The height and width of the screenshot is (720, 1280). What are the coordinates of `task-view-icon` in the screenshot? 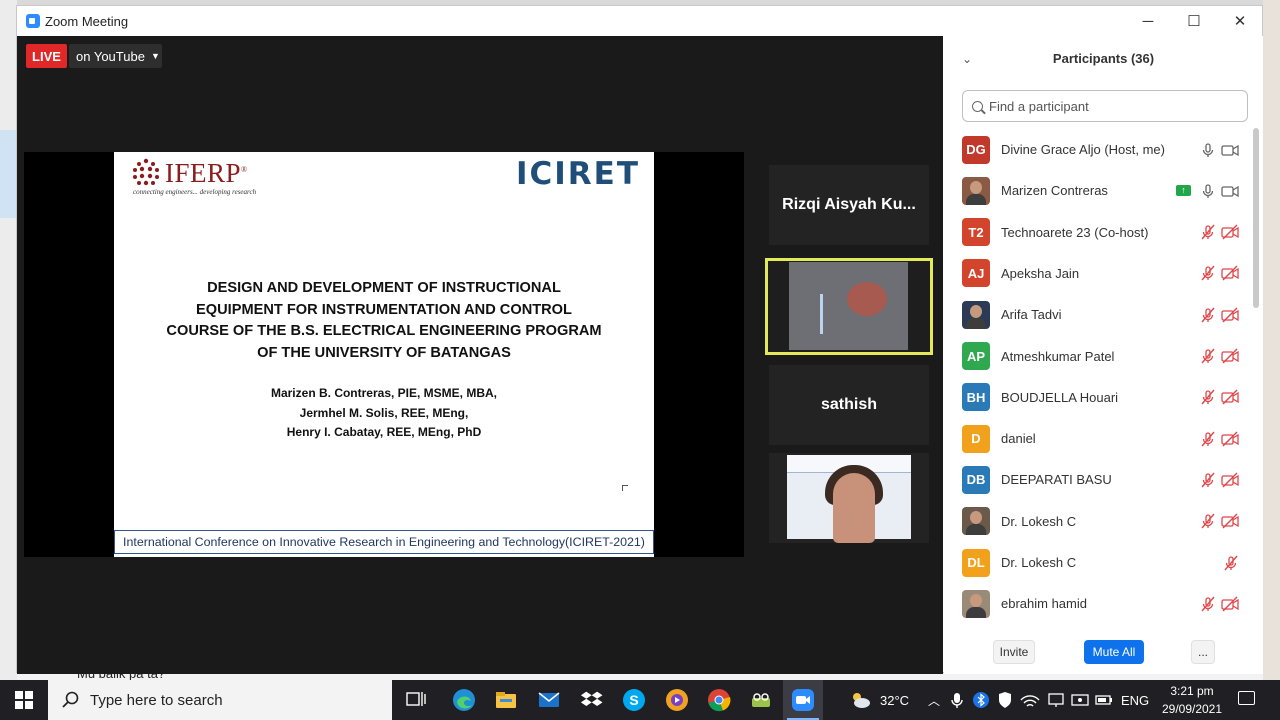 It's located at (416, 700).